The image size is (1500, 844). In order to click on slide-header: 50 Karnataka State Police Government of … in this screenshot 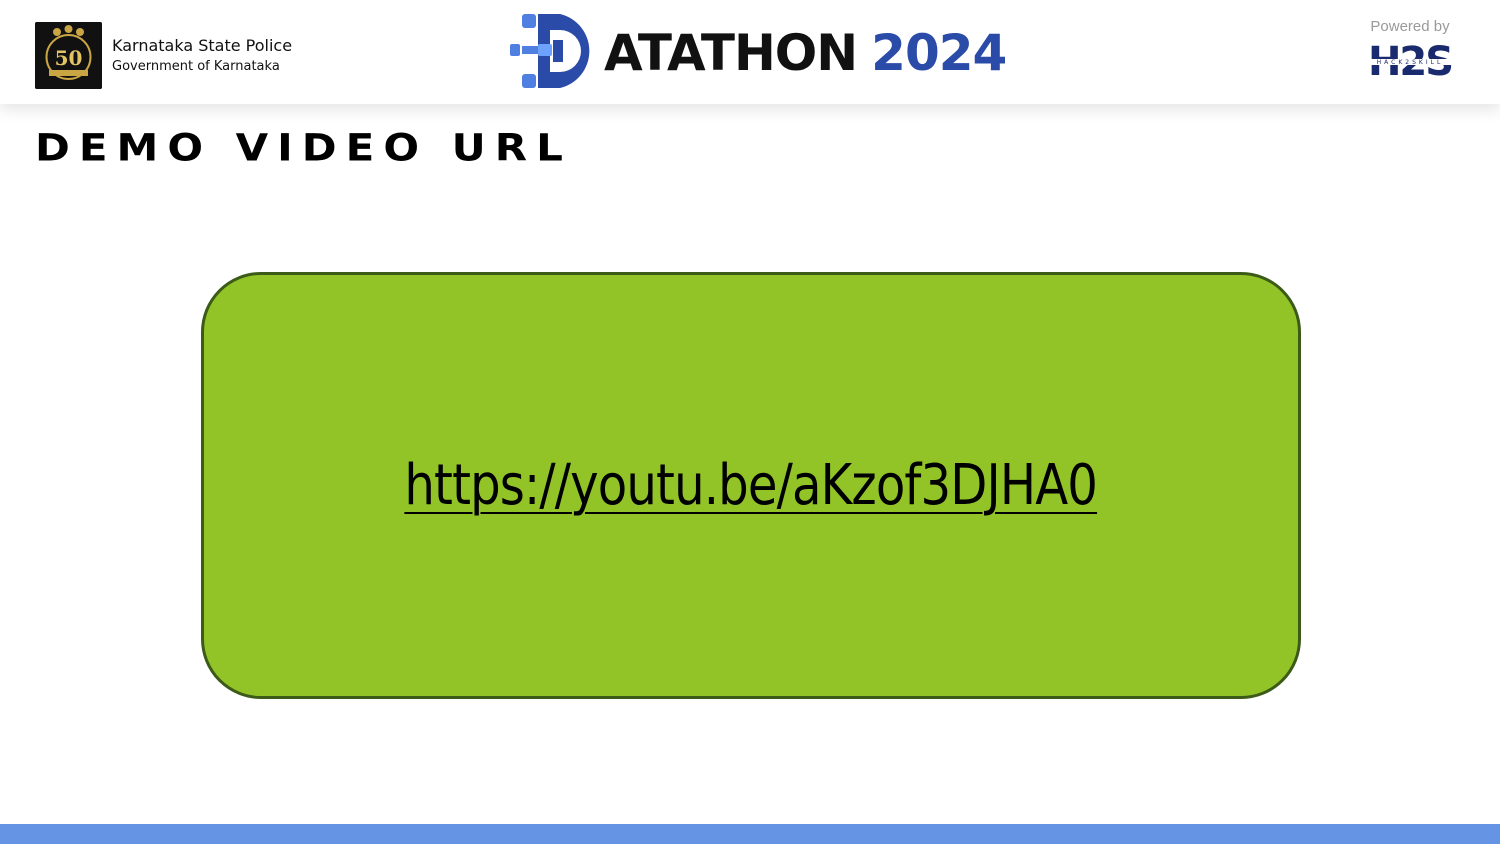, I will do `click(750, 52)`.